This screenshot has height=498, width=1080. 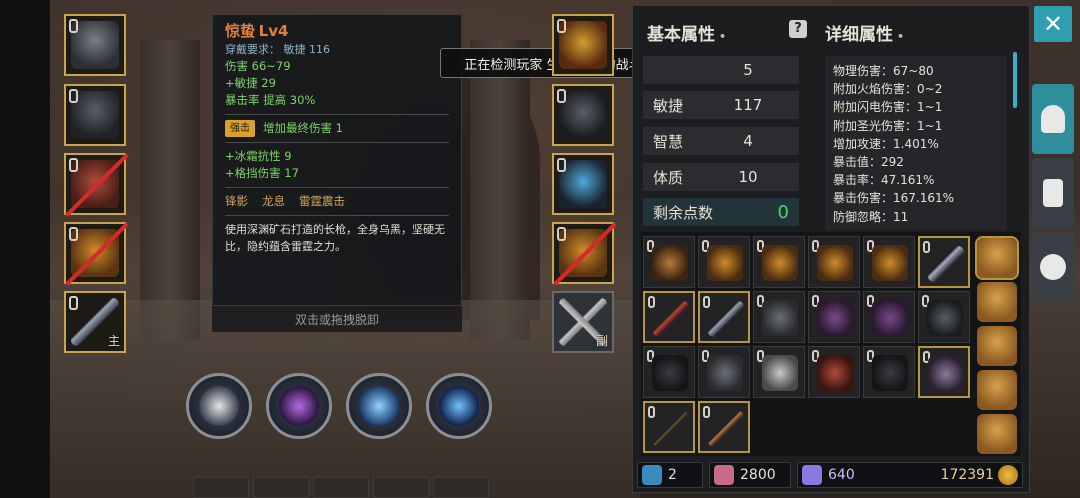 I want to click on equip-slot-bag, so click(x=95, y=253).